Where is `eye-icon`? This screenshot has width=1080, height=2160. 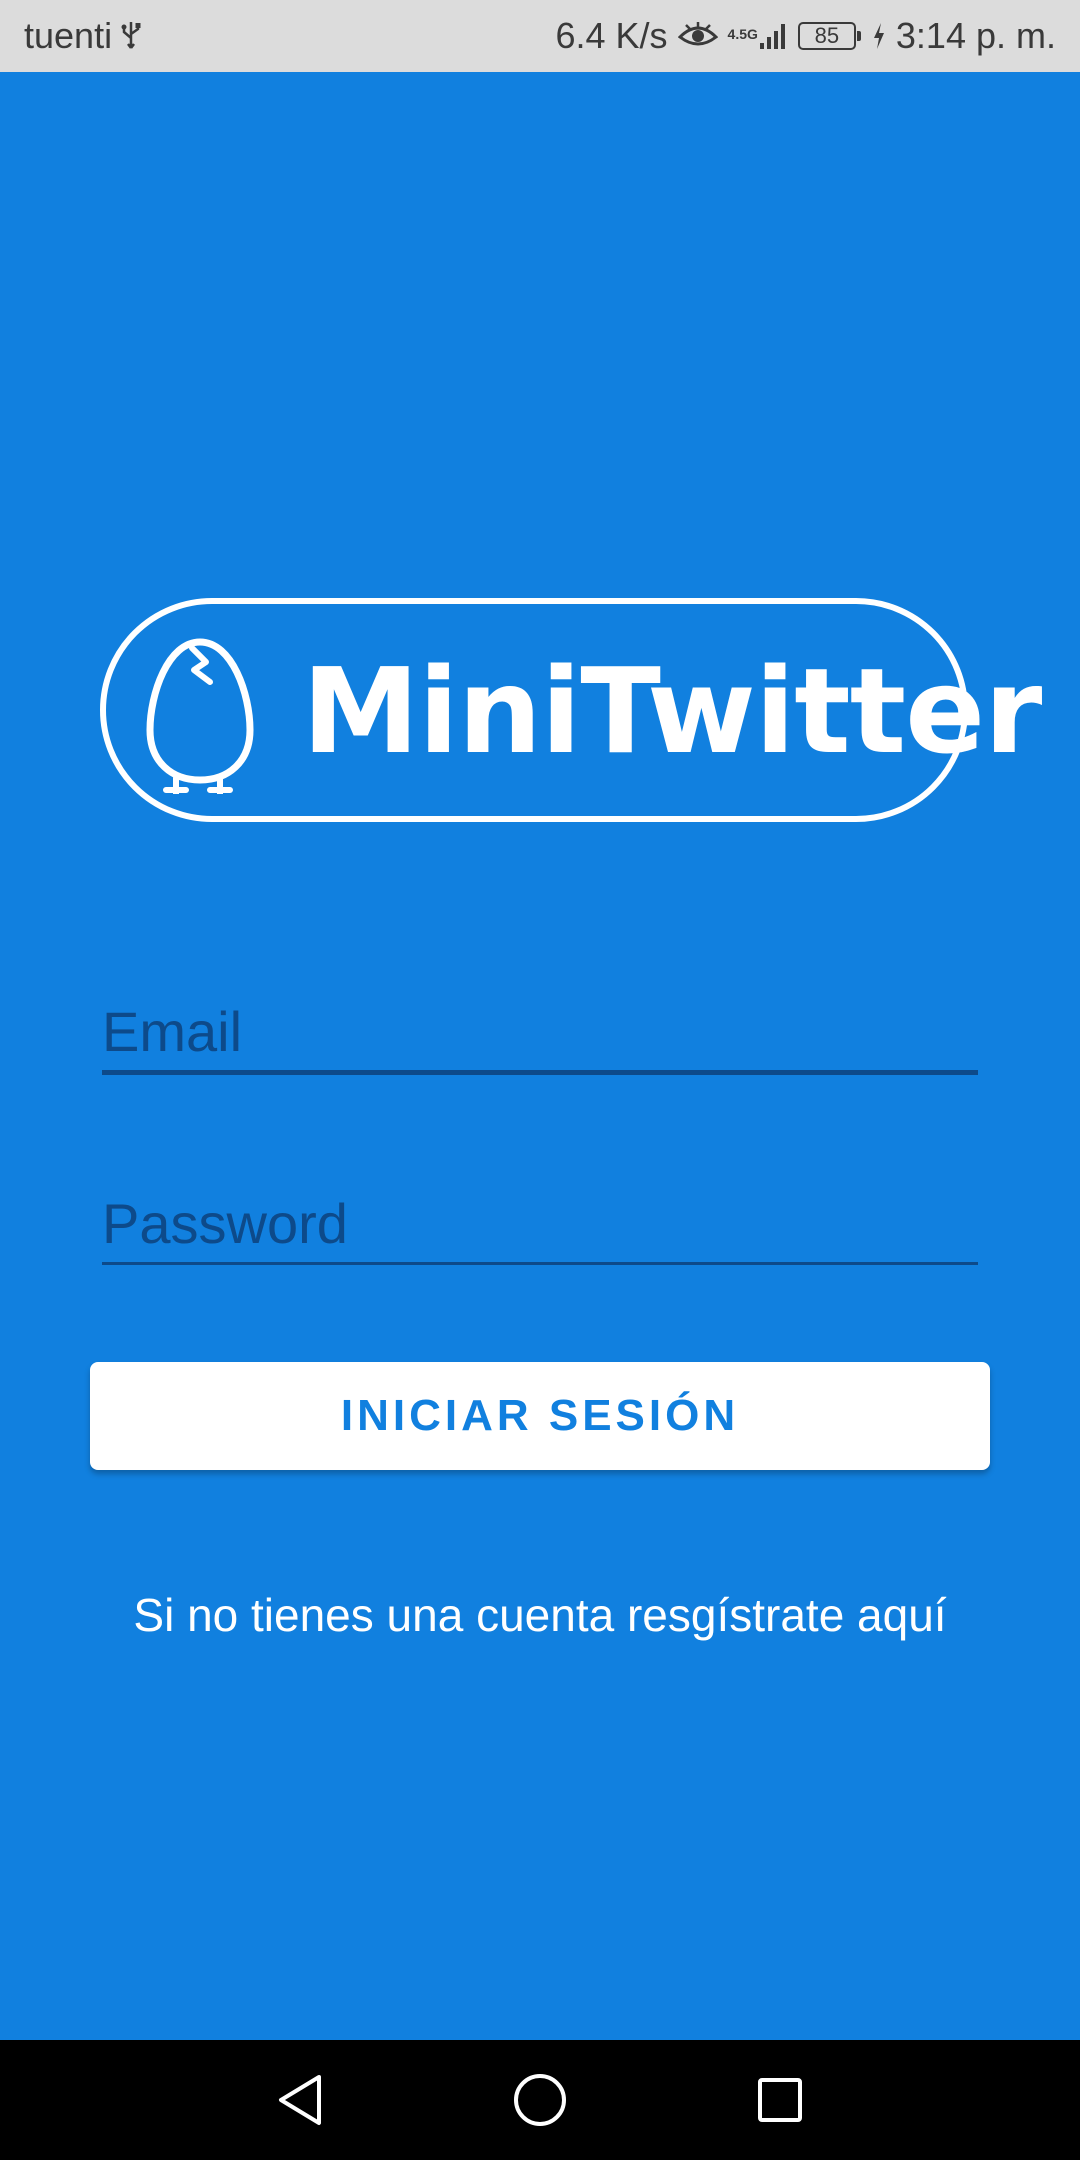 eye-icon is located at coordinates (697, 36).